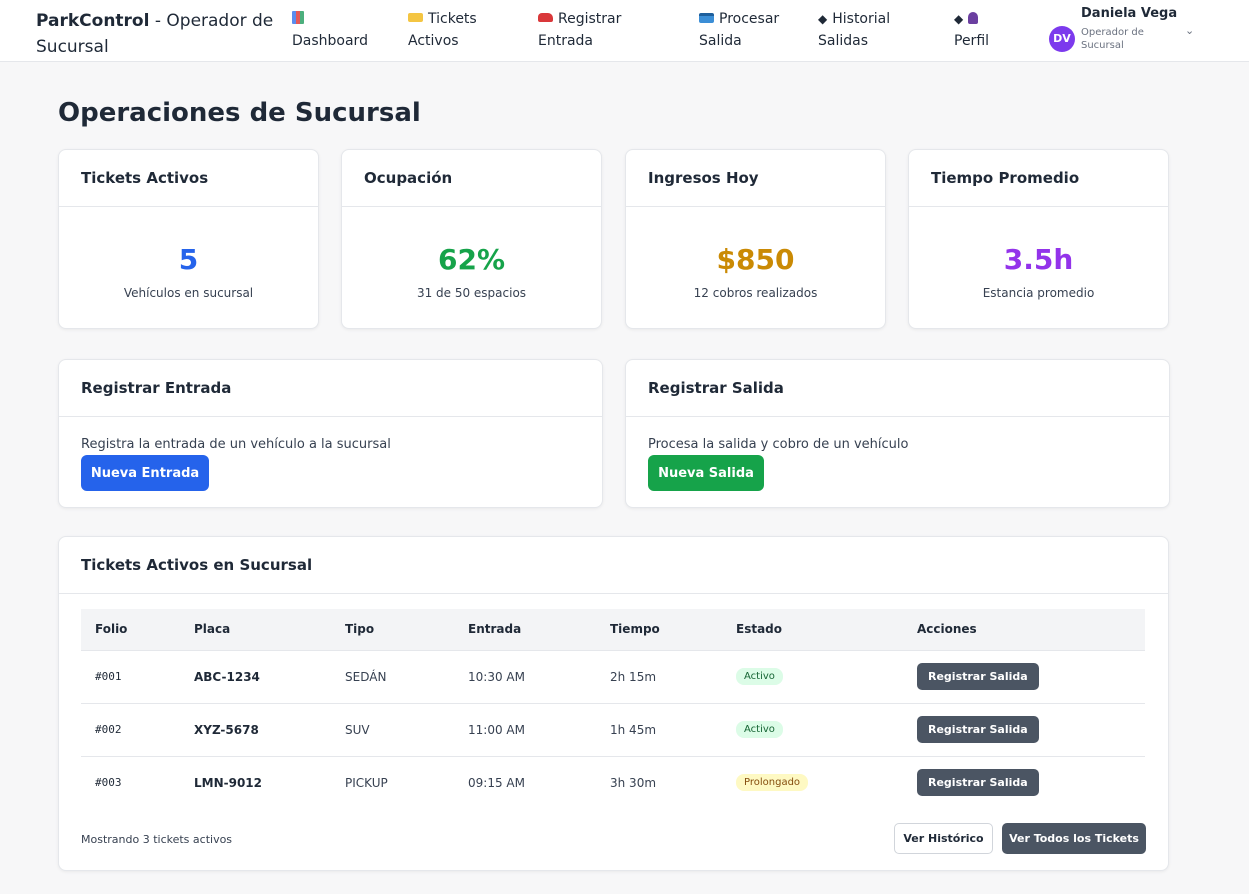 The image size is (1249, 894). What do you see at coordinates (188, 293) in the screenshot?
I see `stat-subtitle: Vehículos en sucursal` at bounding box center [188, 293].